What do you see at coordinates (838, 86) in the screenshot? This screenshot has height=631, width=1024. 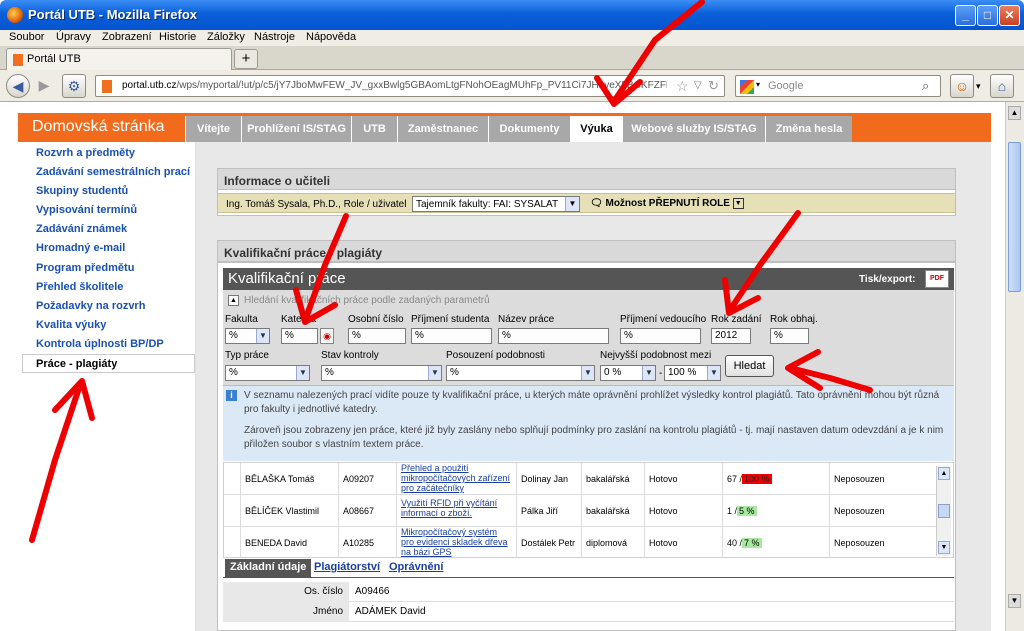 I see `search-bar: ▾ Google ⌕` at bounding box center [838, 86].